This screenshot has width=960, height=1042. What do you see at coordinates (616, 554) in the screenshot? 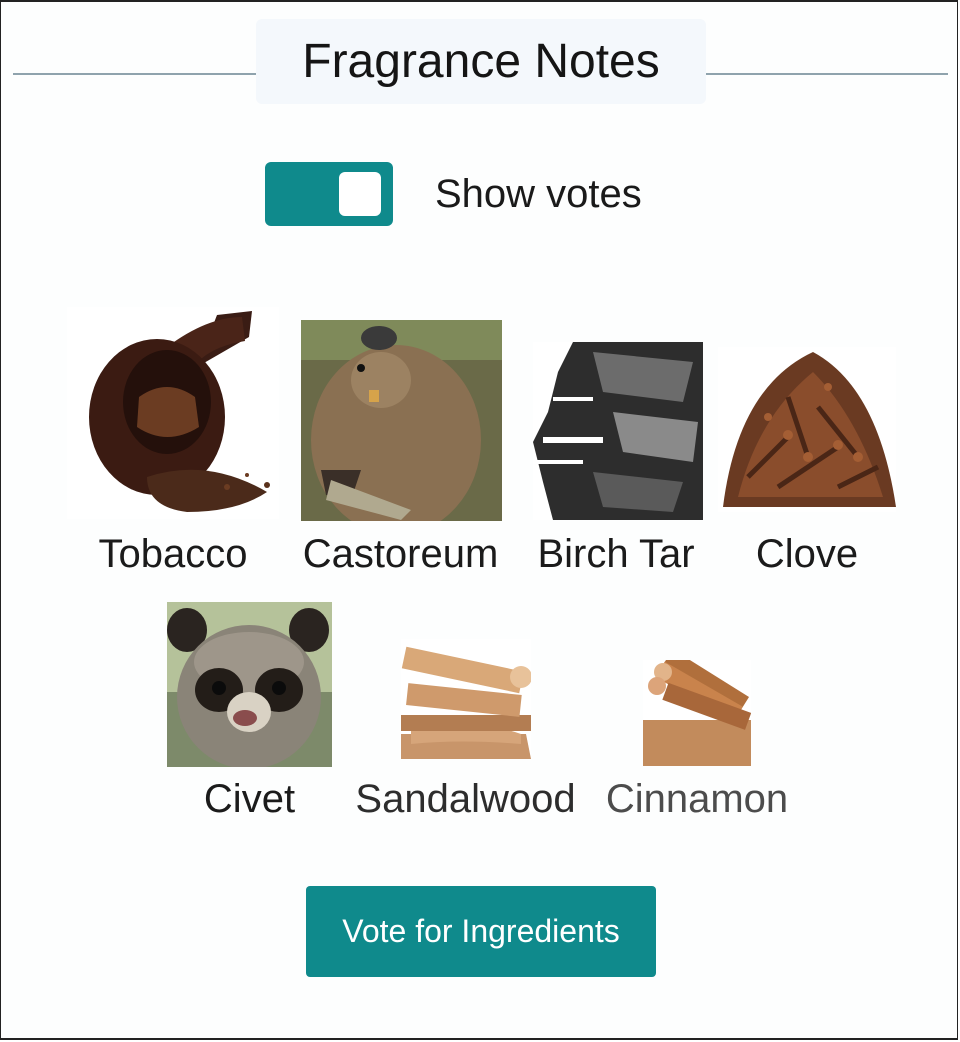
I see `note-label: Birch Tar` at bounding box center [616, 554].